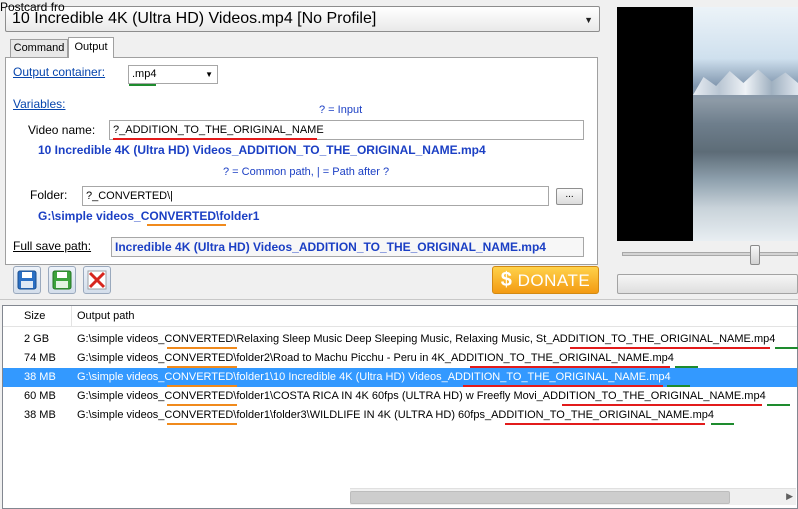  I want to click on hint-input: ? = Input, so click(341, 110).